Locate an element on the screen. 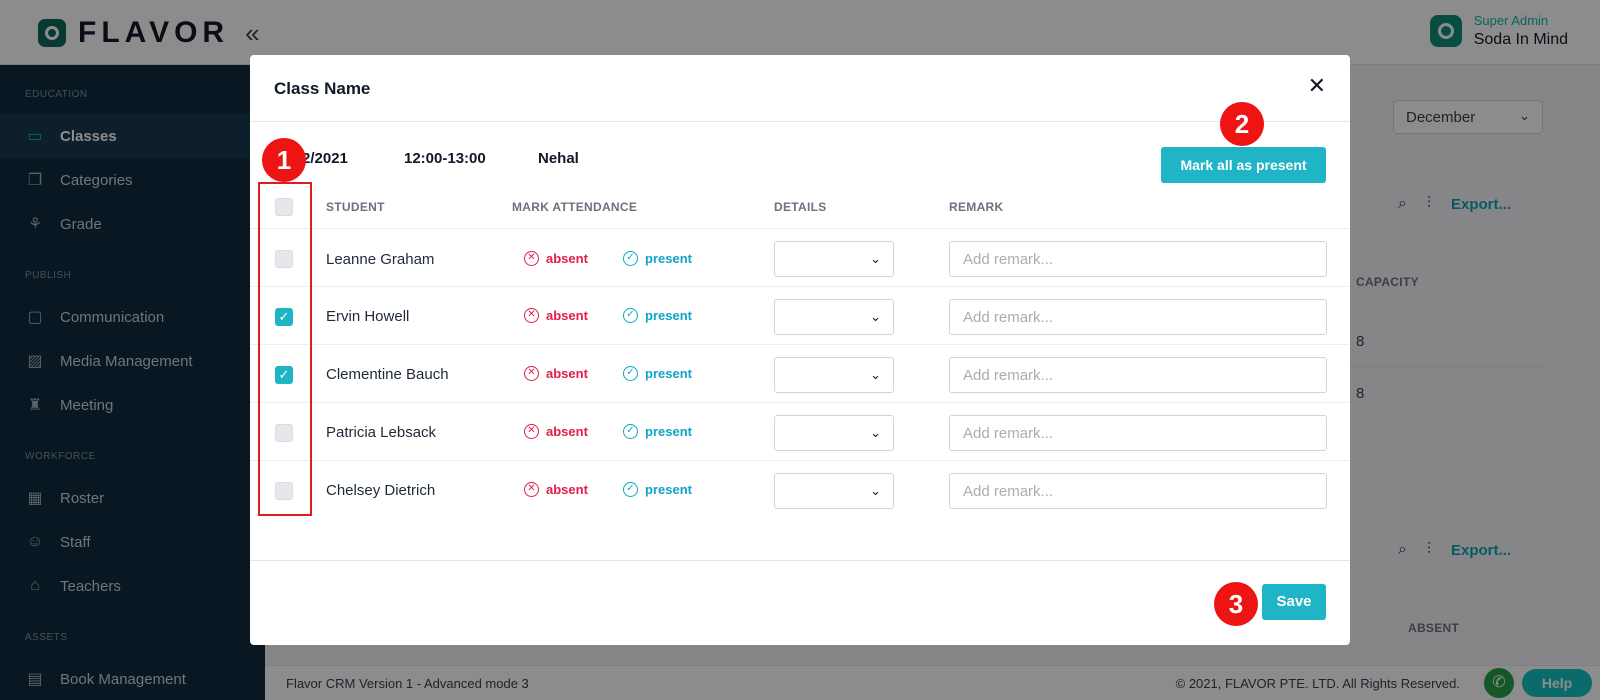 This screenshot has width=1600, height=700. save-button: Save is located at coordinates (1294, 602).